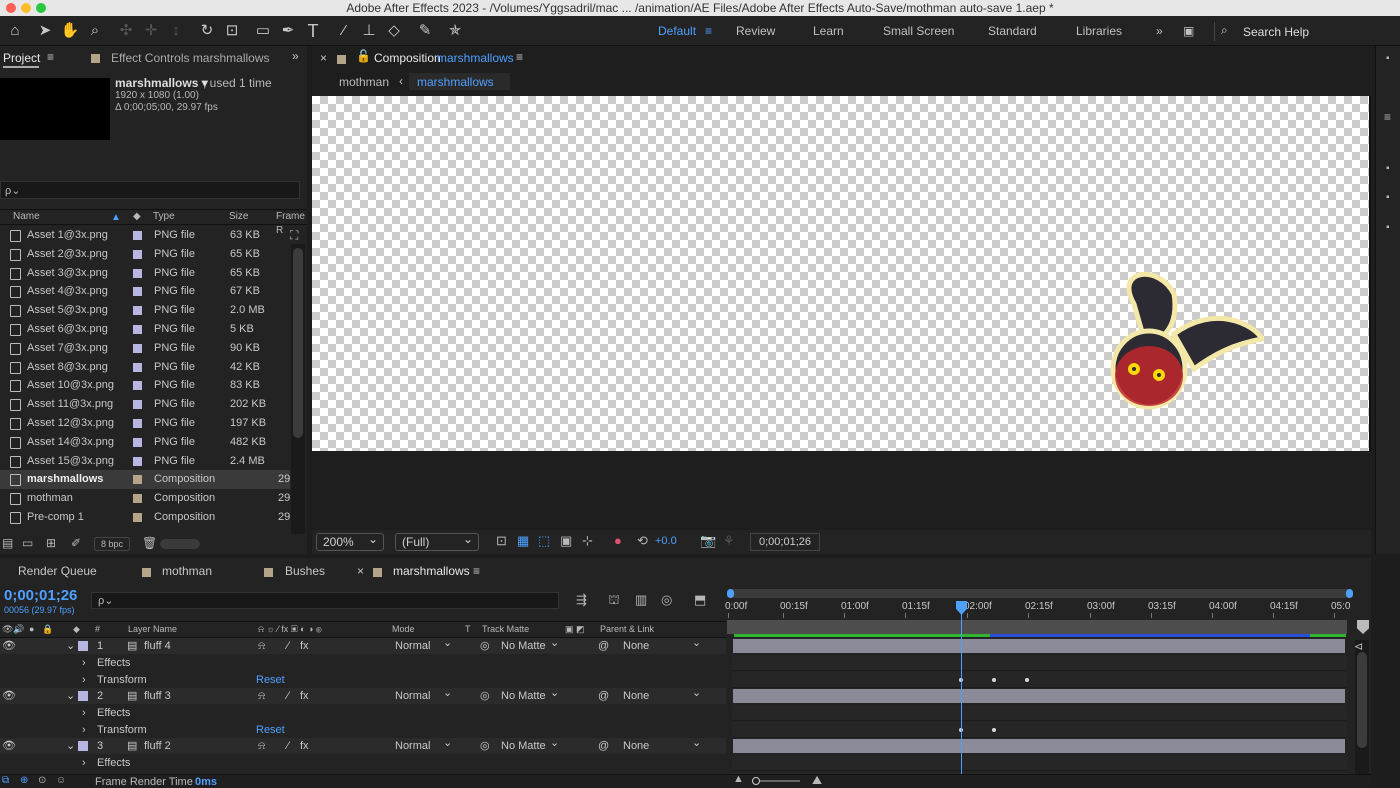 The image size is (1400, 788). I want to click on snapshot-icon: 📷, so click(708, 541).